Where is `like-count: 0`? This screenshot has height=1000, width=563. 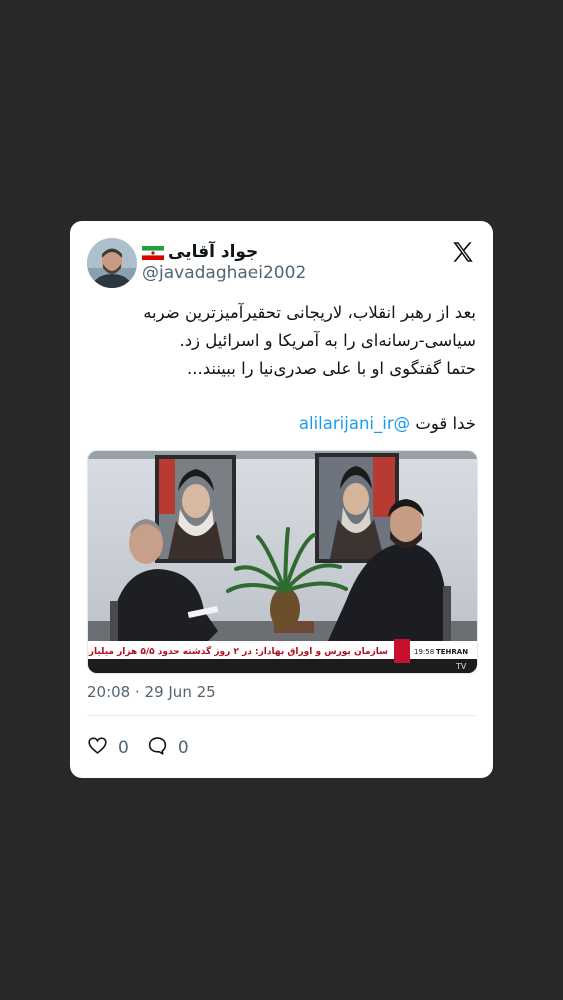
like-count: 0 is located at coordinates (123, 748).